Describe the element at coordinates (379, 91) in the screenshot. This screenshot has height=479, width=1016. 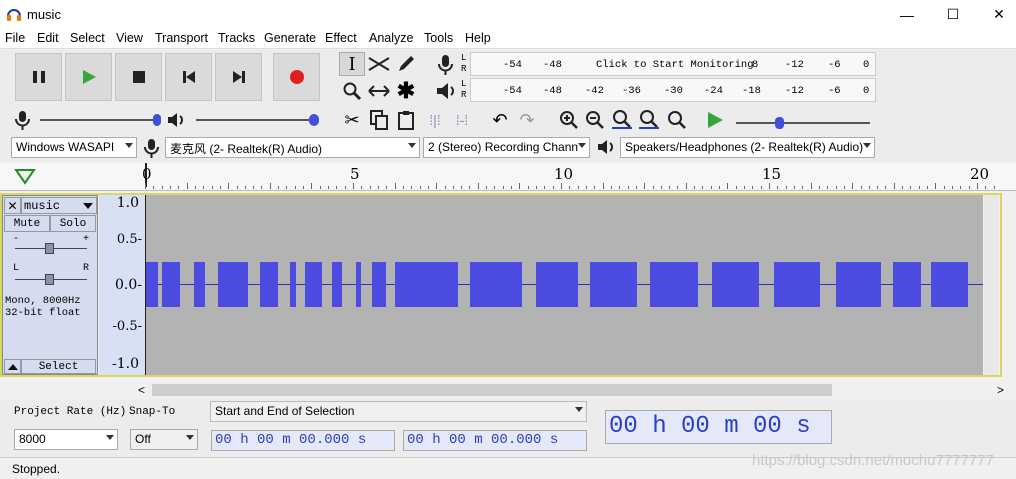
I see `time-shift-tool` at that location.